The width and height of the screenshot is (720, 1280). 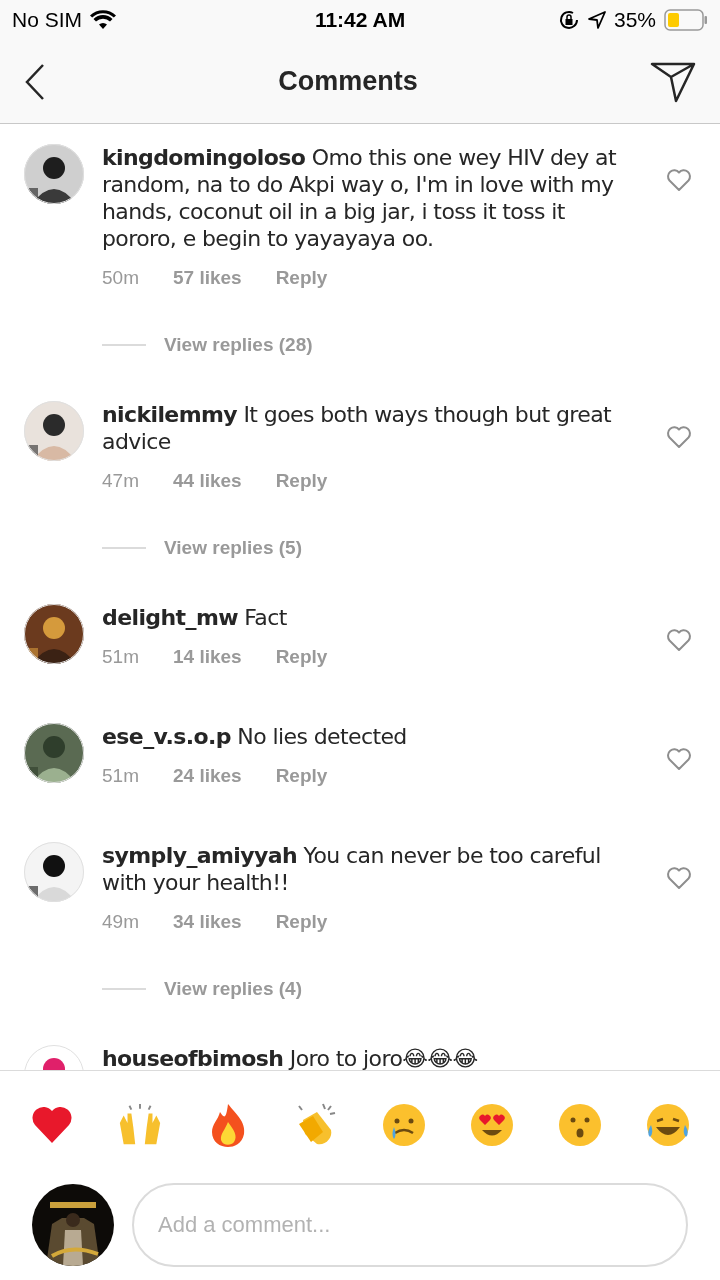 I want to click on wifi-icon, so click(x=103, y=20).